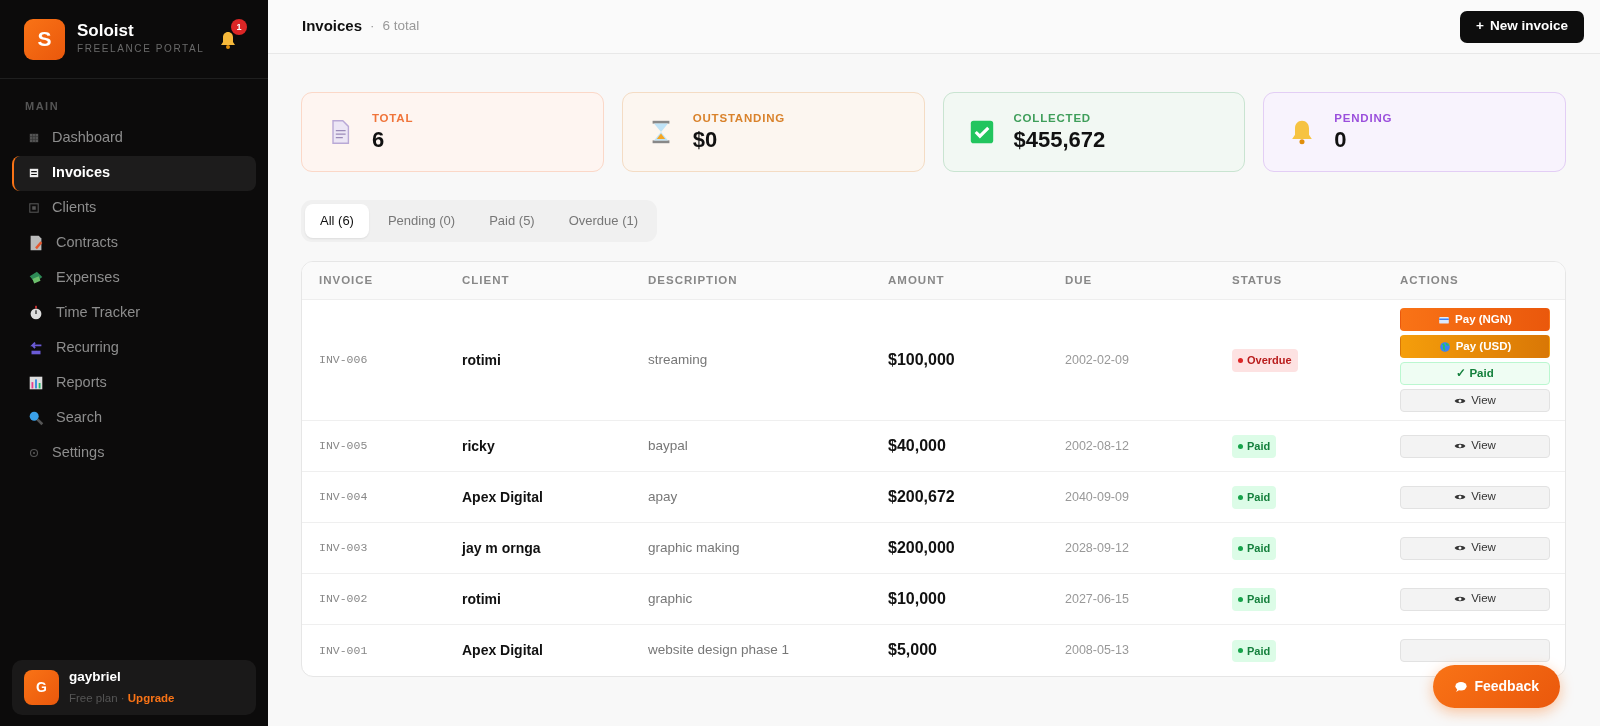 Image resolution: width=1600 pixels, height=726 pixels. I want to click on sidebar-item: Time Tracker, so click(134, 313).